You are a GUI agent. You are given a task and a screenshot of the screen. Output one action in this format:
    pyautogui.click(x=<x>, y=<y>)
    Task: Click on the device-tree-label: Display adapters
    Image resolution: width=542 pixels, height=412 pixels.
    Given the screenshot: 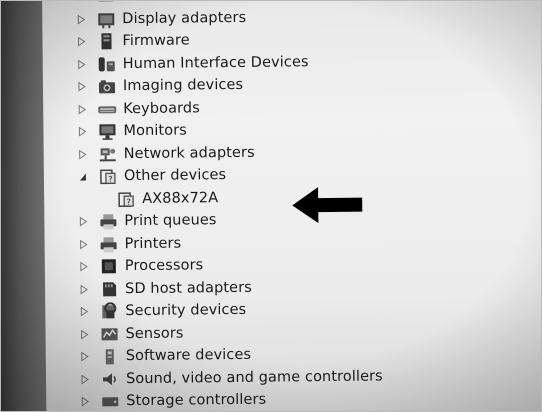 What is the action you would take?
    pyautogui.click(x=184, y=18)
    